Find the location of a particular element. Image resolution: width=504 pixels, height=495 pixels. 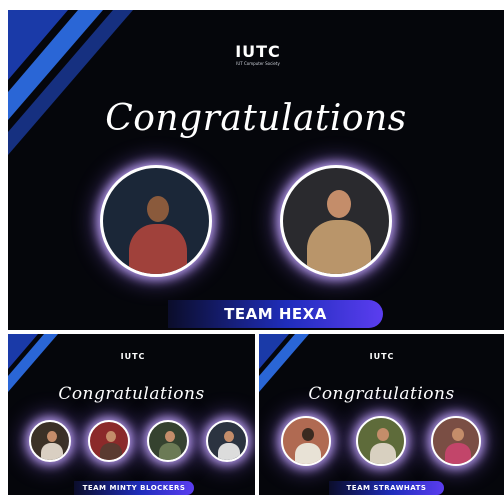

team-banner: TEAM MINTY BLOCKERS is located at coordinates (134, 488).